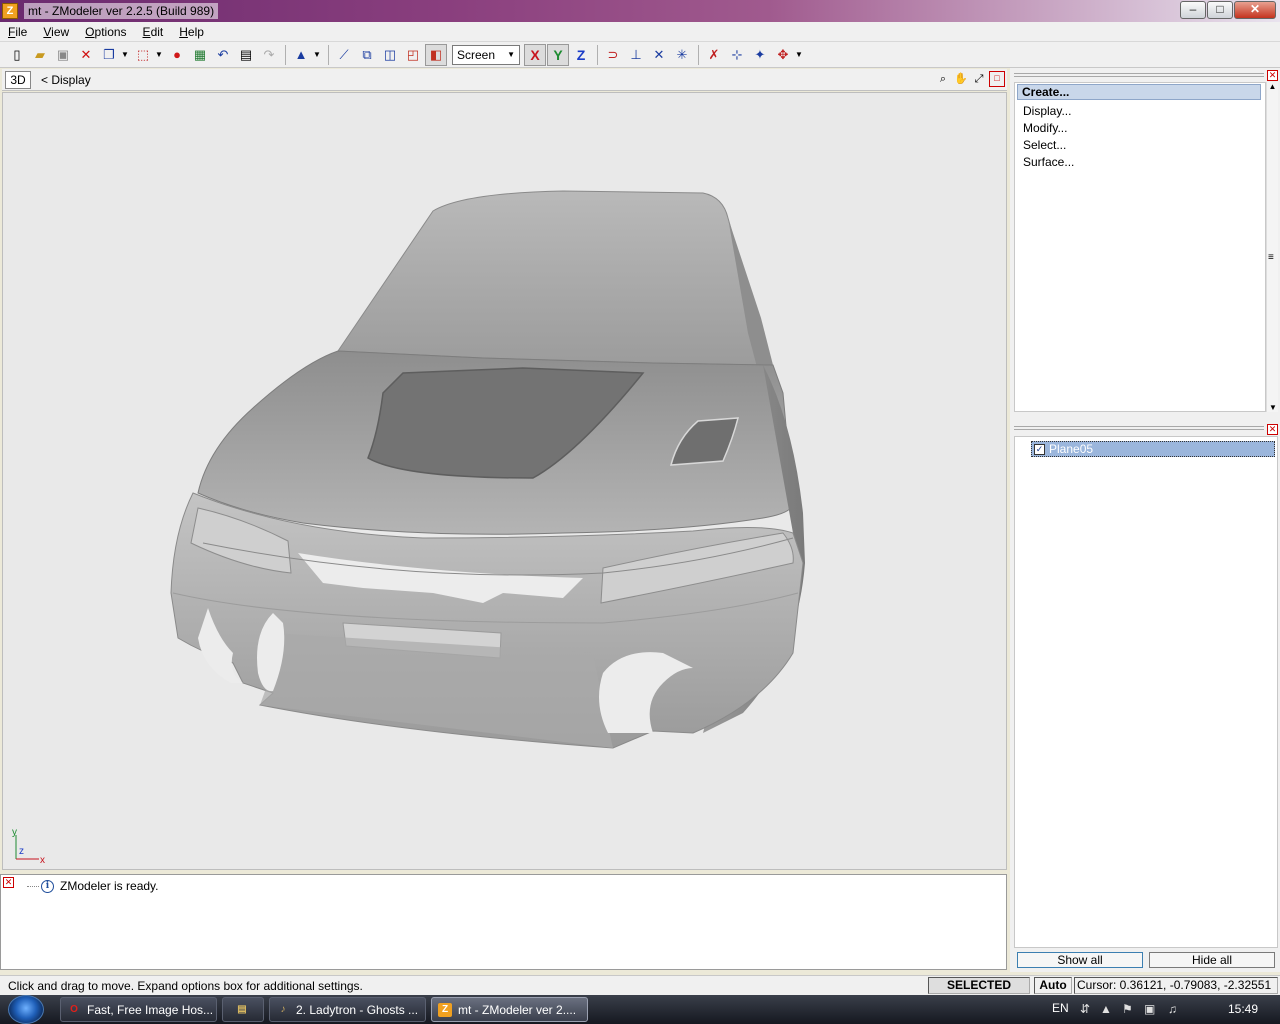 The height and width of the screenshot is (1024, 1280). I want to click on show-all-button: Show all, so click(1080, 960).